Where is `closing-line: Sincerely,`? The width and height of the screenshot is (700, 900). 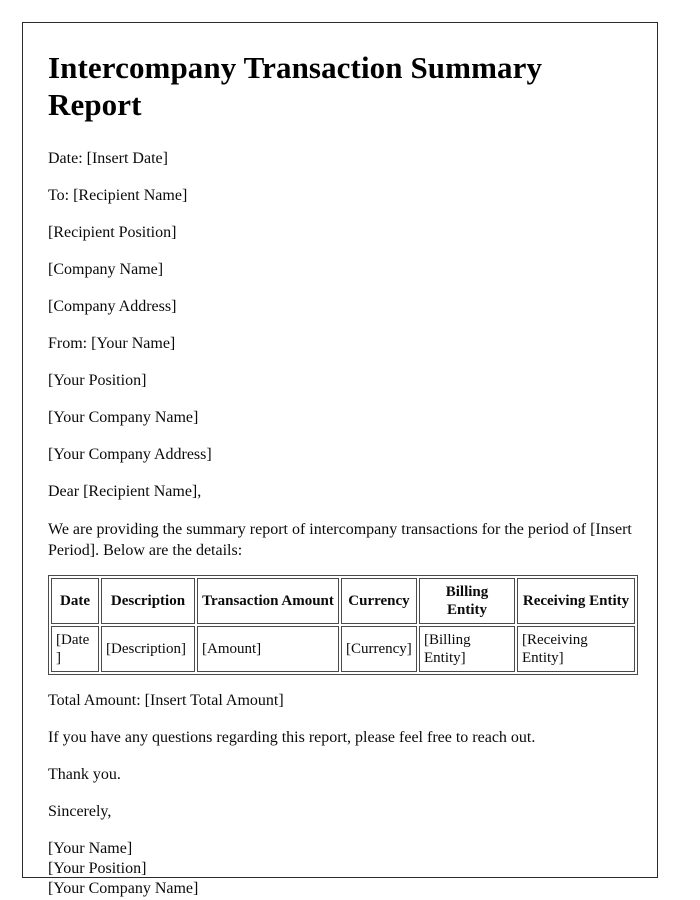
closing-line: Sincerely, is located at coordinates (80, 811).